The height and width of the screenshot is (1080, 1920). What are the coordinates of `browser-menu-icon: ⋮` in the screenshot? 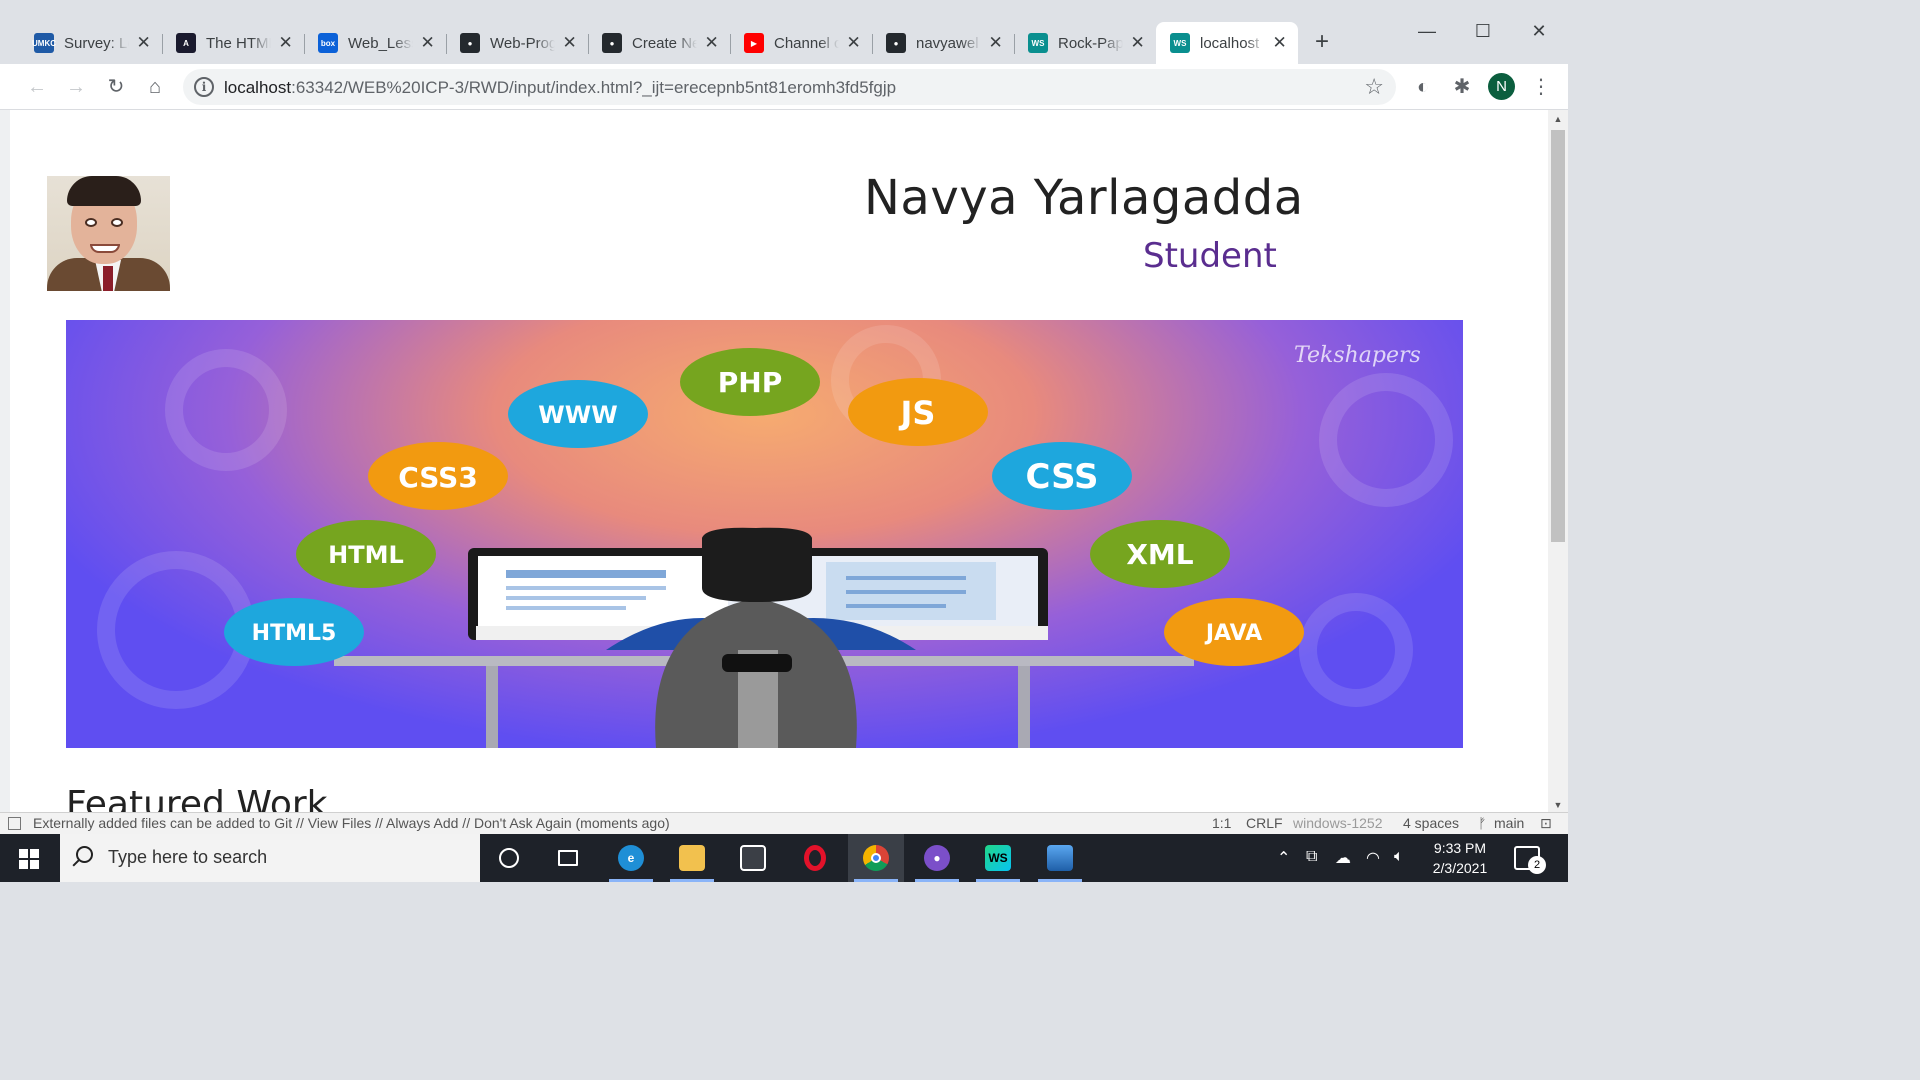 It's located at (1541, 87).